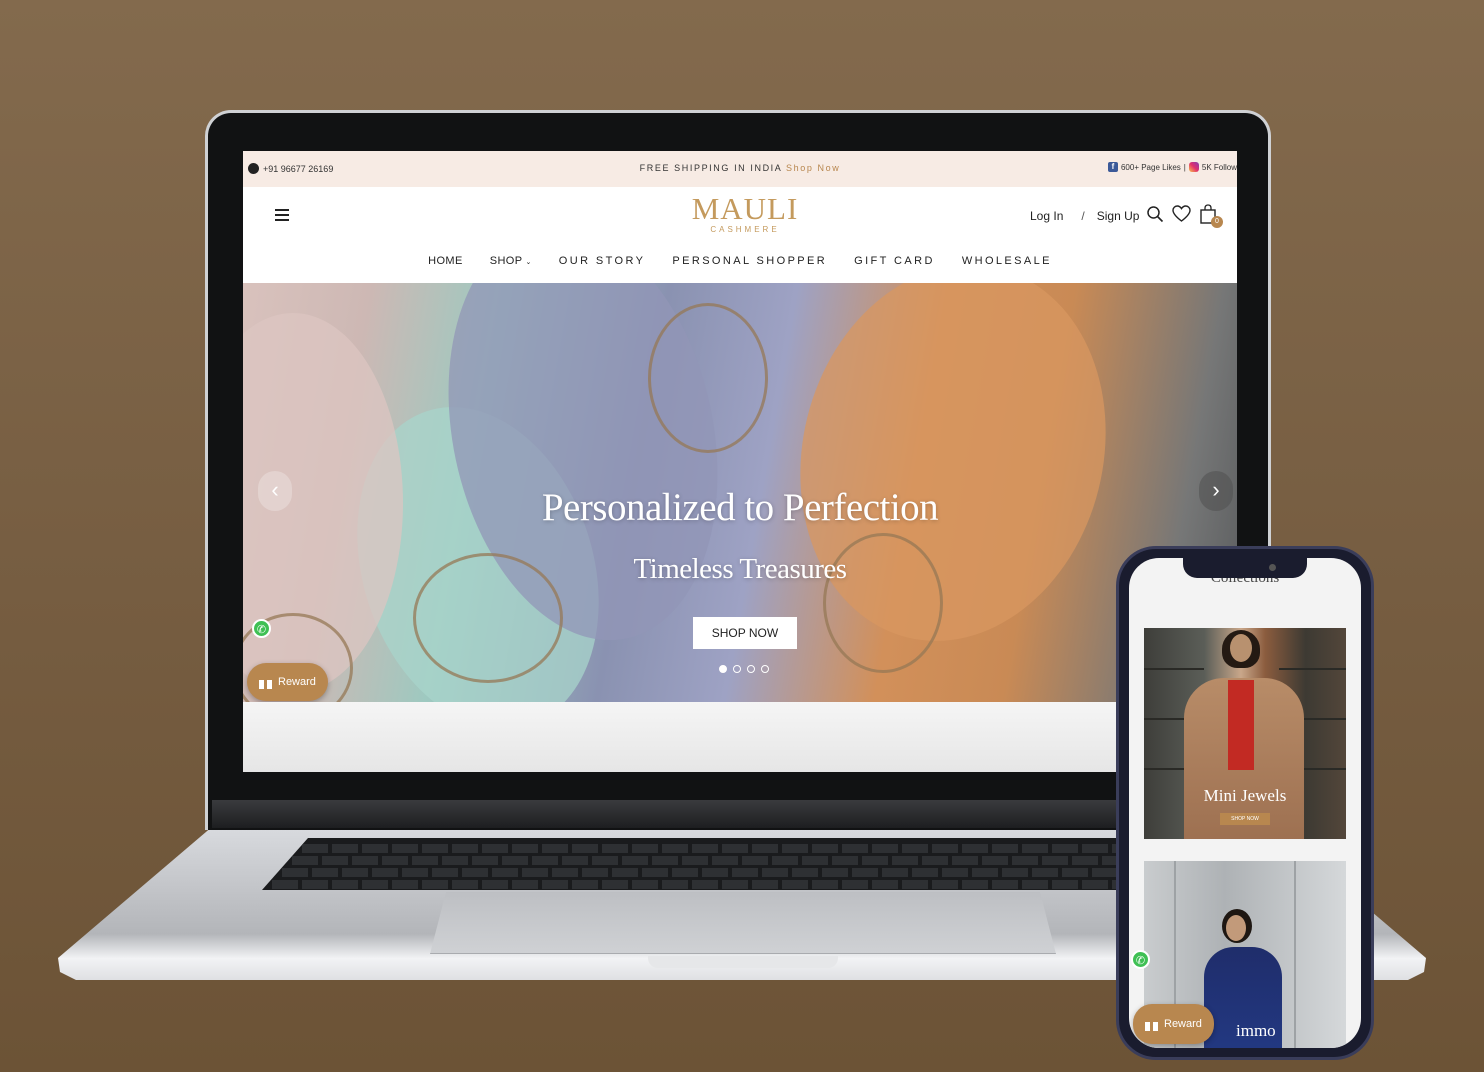  Describe the element at coordinates (445, 261) in the screenshot. I see `nav-item-home: HOME` at that location.